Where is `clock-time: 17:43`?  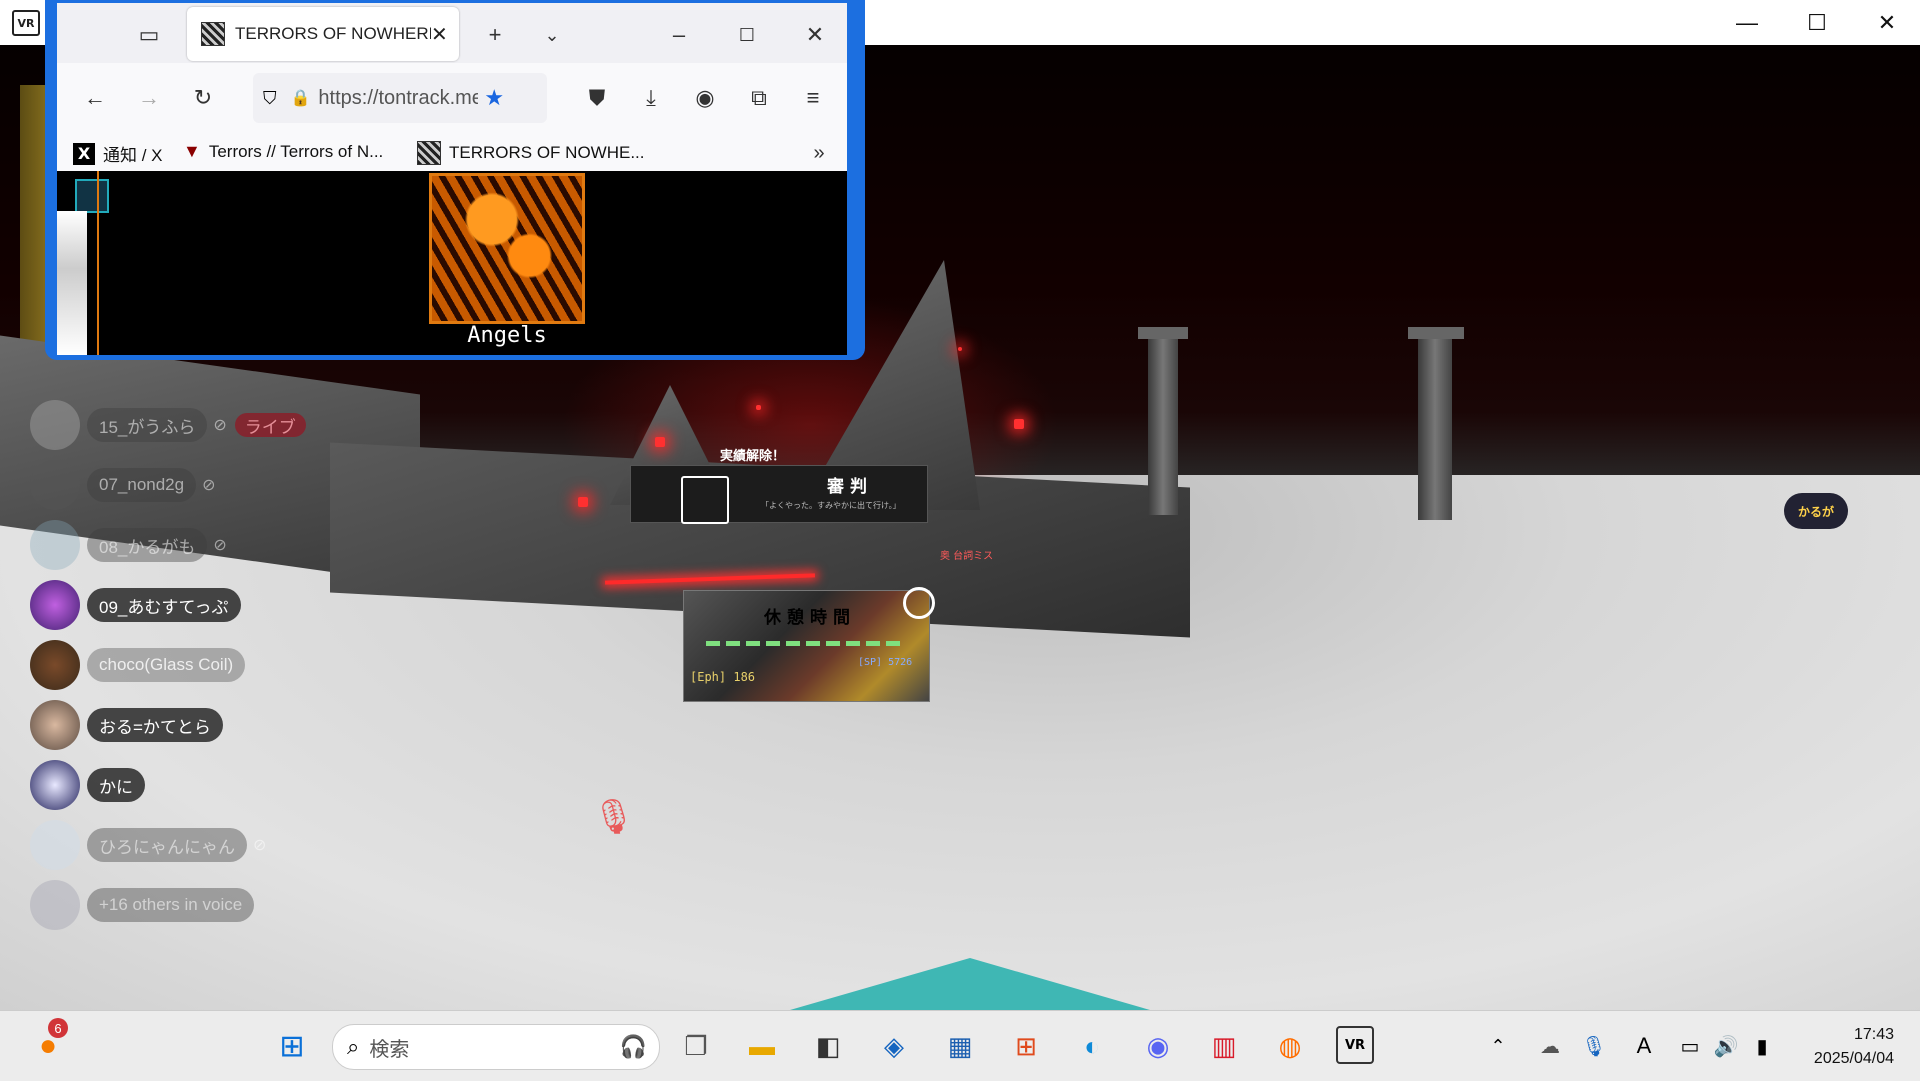 clock-time: 17:43 is located at coordinates (1873, 1034).